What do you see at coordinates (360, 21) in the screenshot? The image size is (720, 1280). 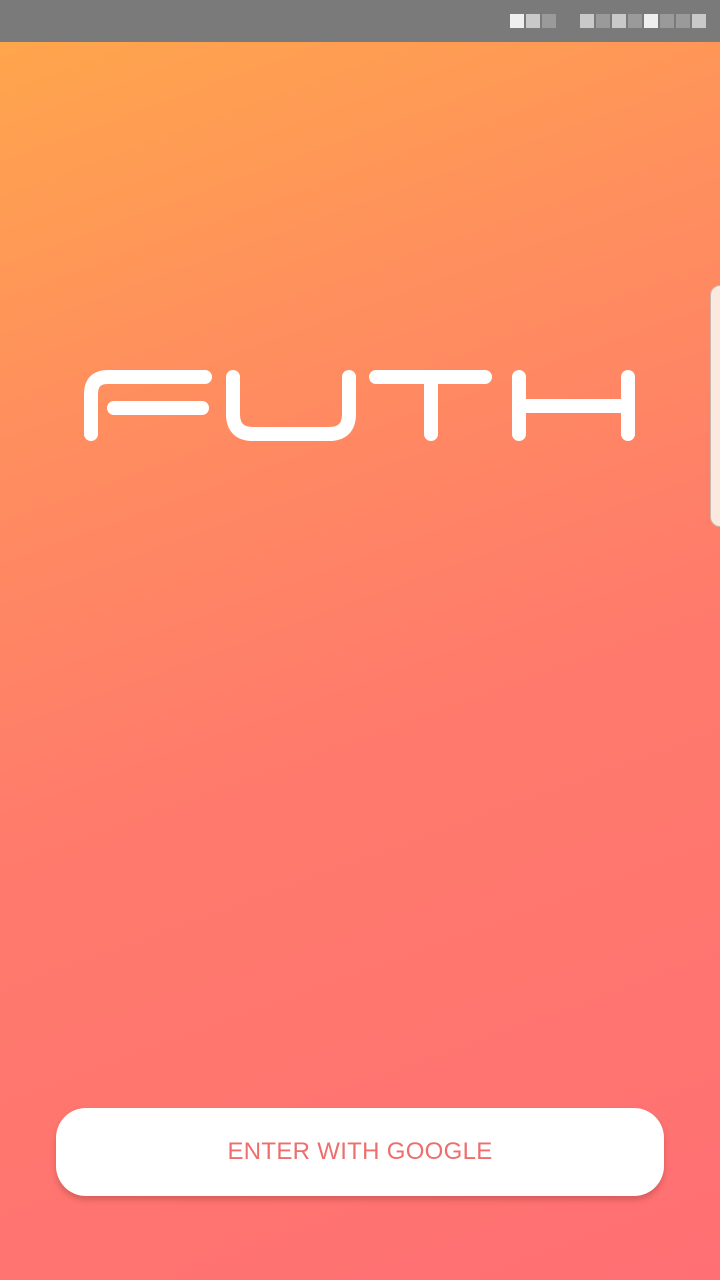 I see `status-bar` at bounding box center [360, 21].